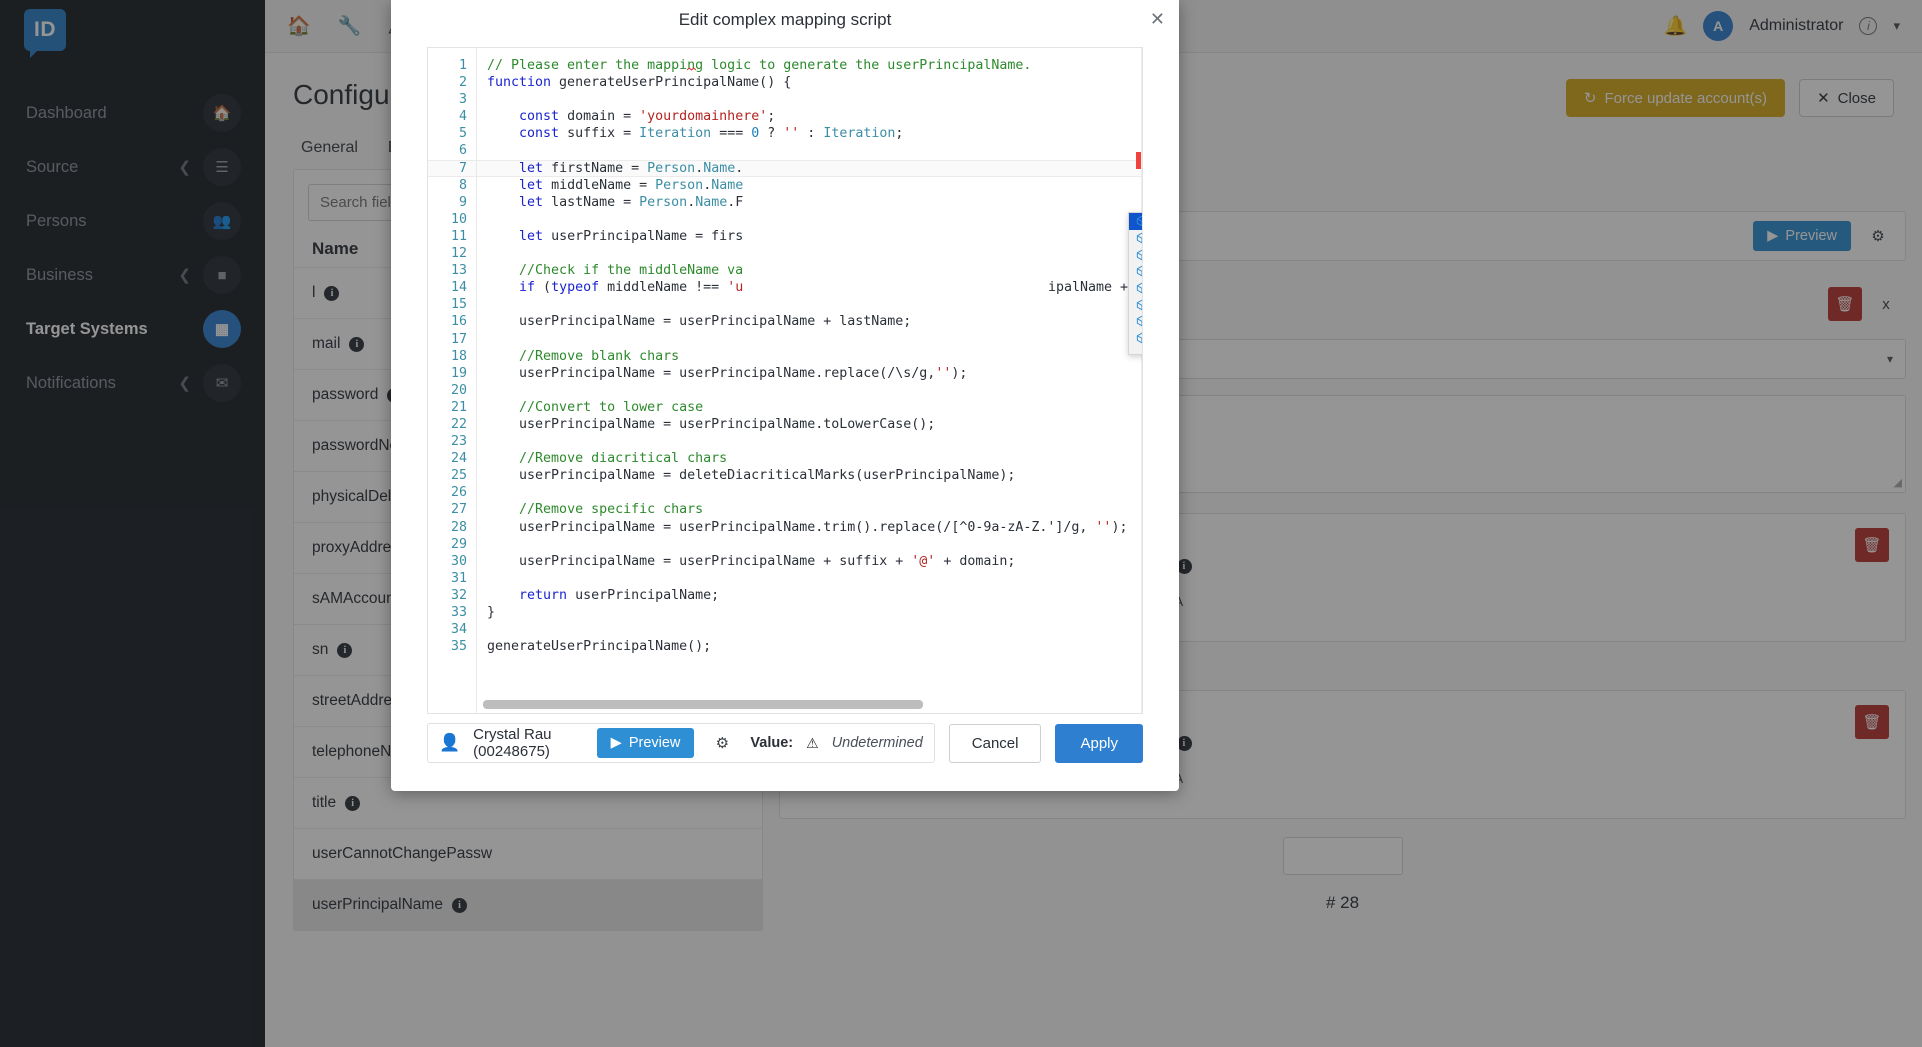  Describe the element at coordinates (703, 704) in the screenshot. I see `horizontal-scrollbar` at that location.